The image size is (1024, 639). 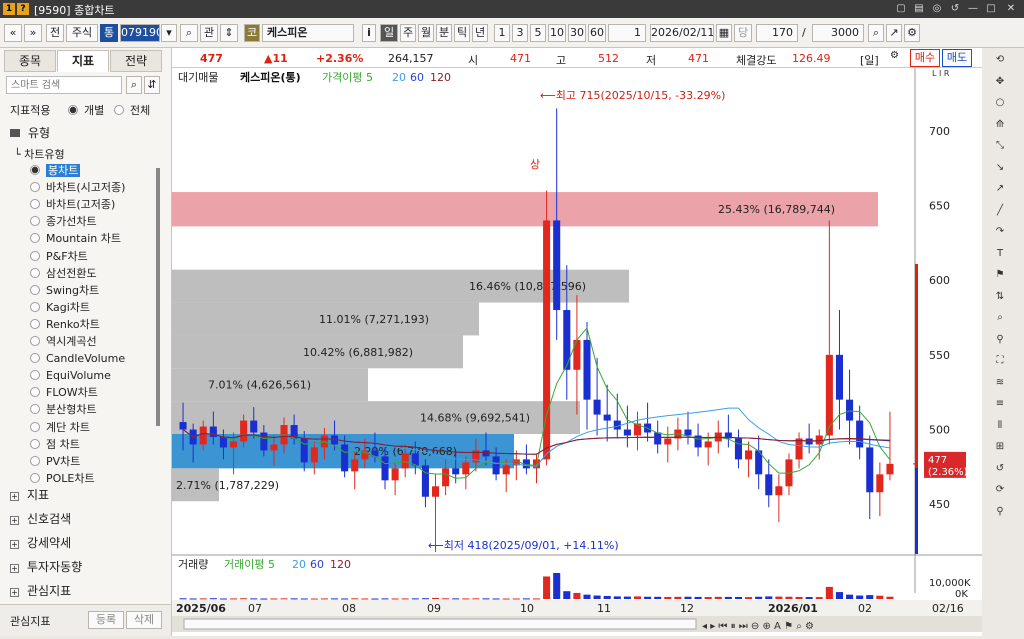 I want to click on period-week-button: 주, so click(x=408, y=33).